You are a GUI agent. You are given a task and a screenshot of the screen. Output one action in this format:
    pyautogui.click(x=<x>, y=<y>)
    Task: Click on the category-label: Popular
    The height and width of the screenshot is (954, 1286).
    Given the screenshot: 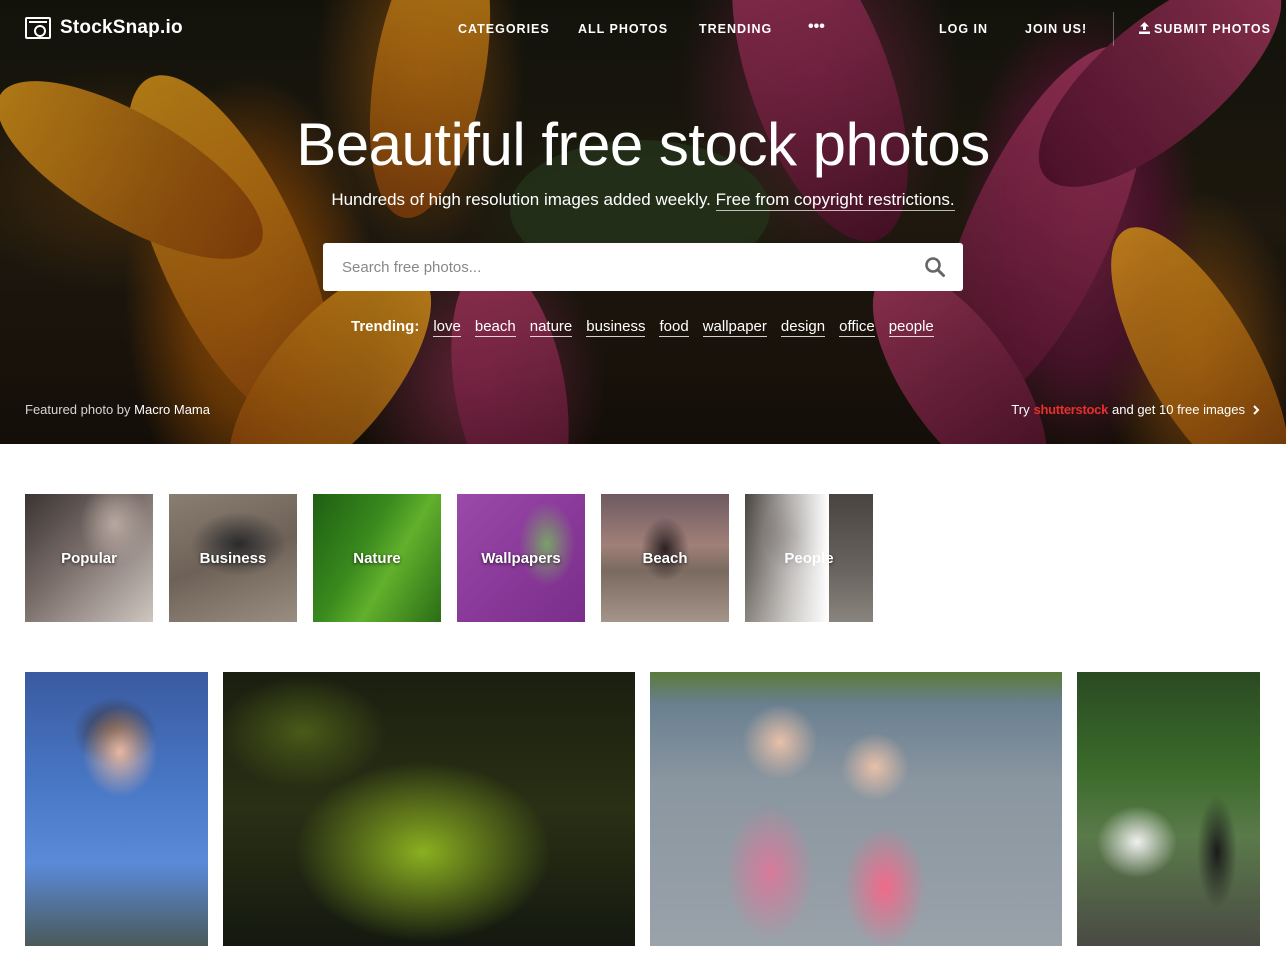 What is the action you would take?
    pyautogui.click(x=89, y=558)
    